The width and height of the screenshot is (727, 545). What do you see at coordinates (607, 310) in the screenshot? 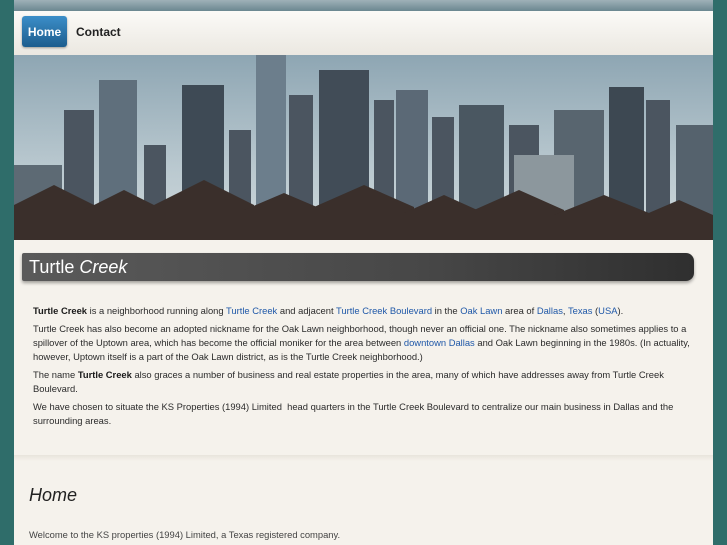
I see `link-usa: USA` at bounding box center [607, 310].